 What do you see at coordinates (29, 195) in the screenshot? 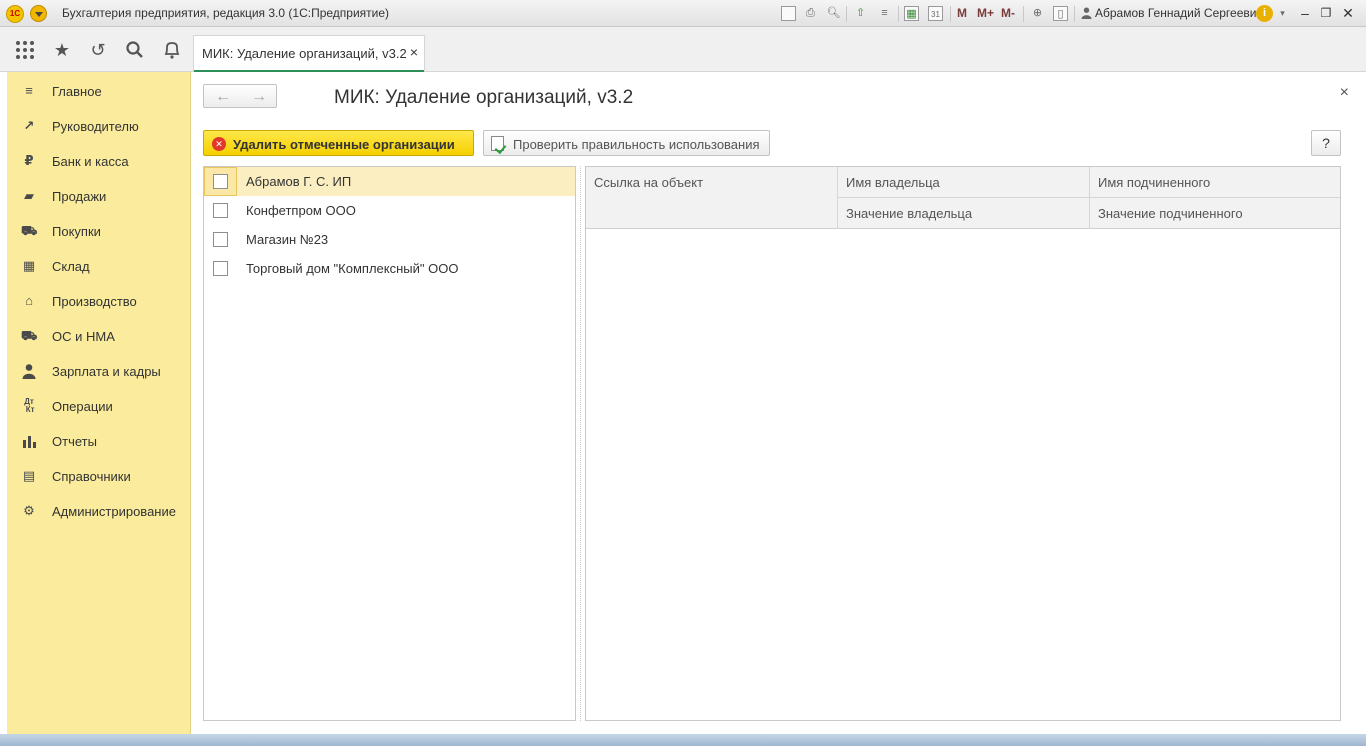
I see `shopping-bag-icon: ▰` at bounding box center [29, 195].